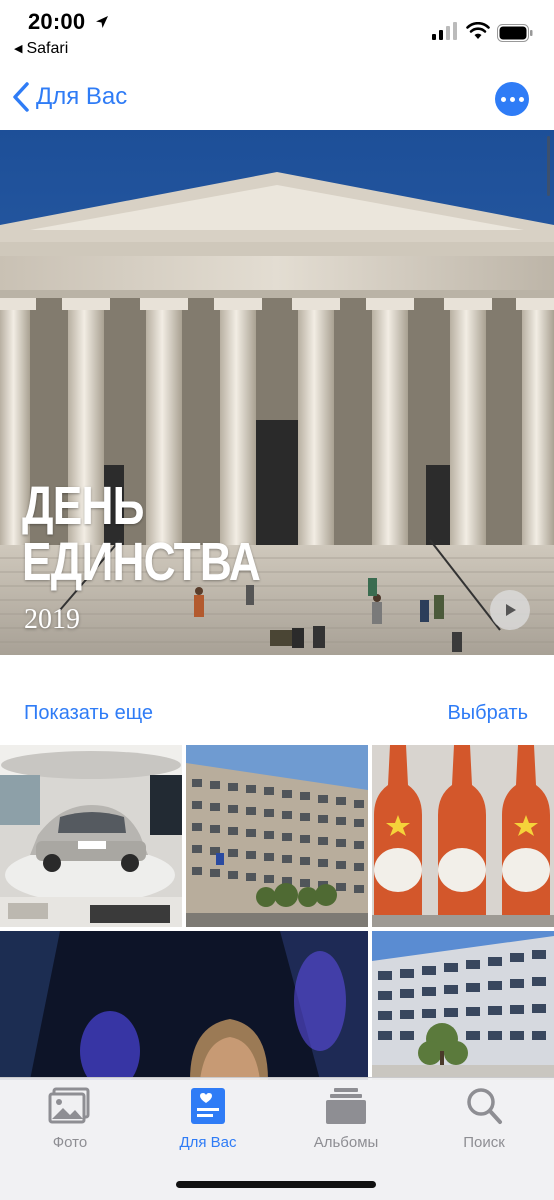 The height and width of the screenshot is (1200, 554). What do you see at coordinates (484, 1142) in the screenshot?
I see `tab-search-label: Поиск` at bounding box center [484, 1142].